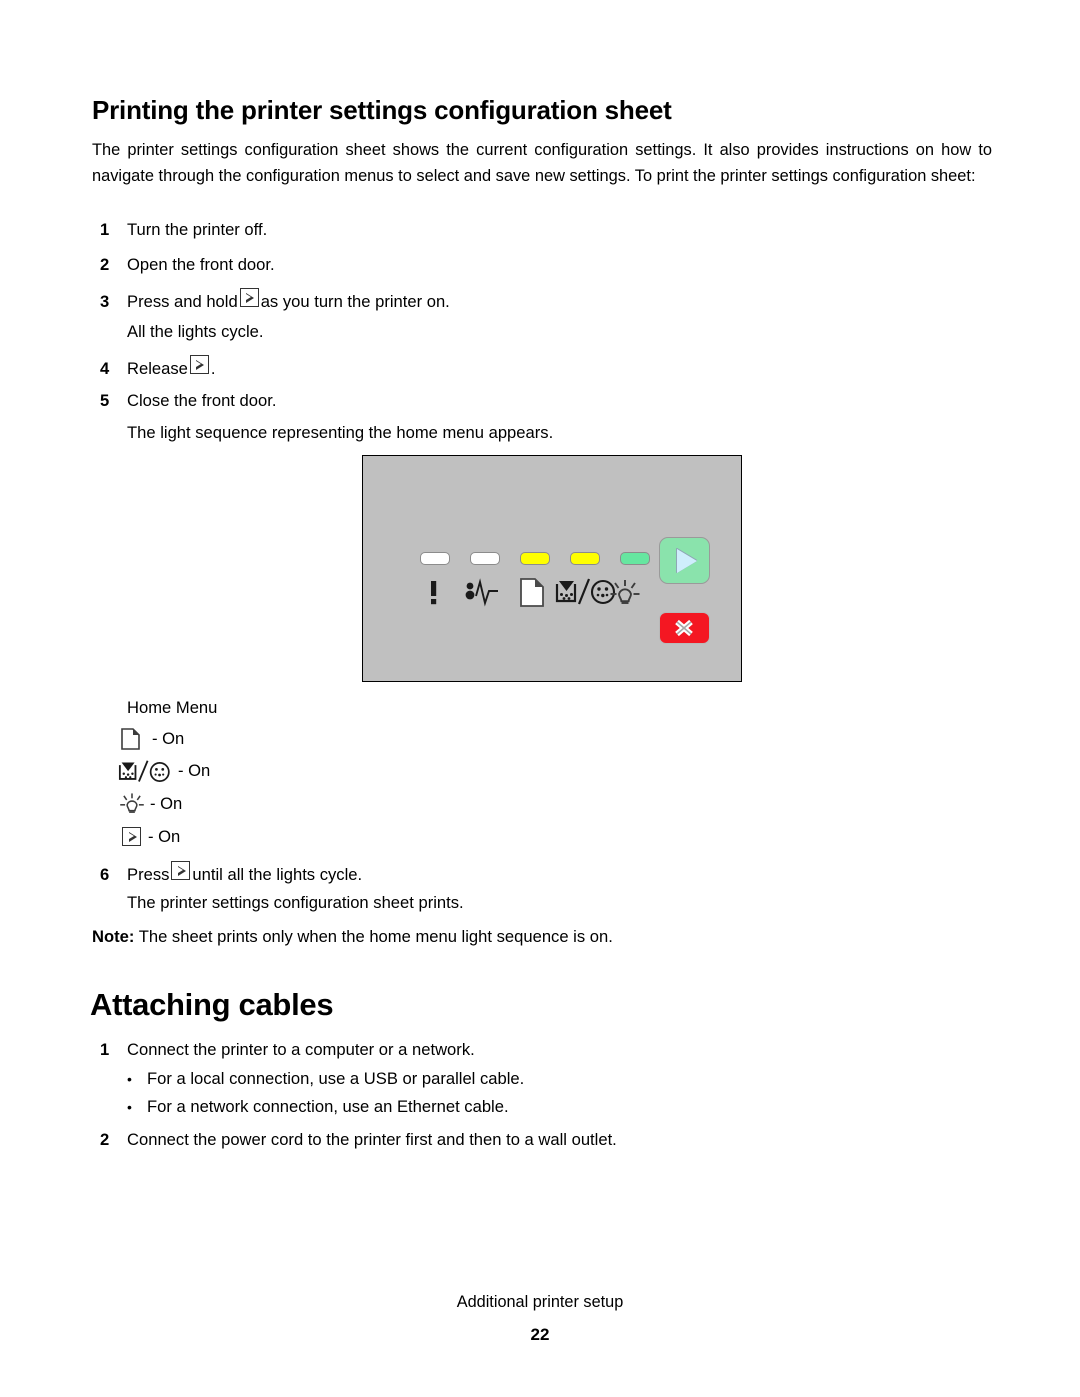 The width and height of the screenshot is (1080, 1397). I want to click on cross-x-icon, so click(684, 628).